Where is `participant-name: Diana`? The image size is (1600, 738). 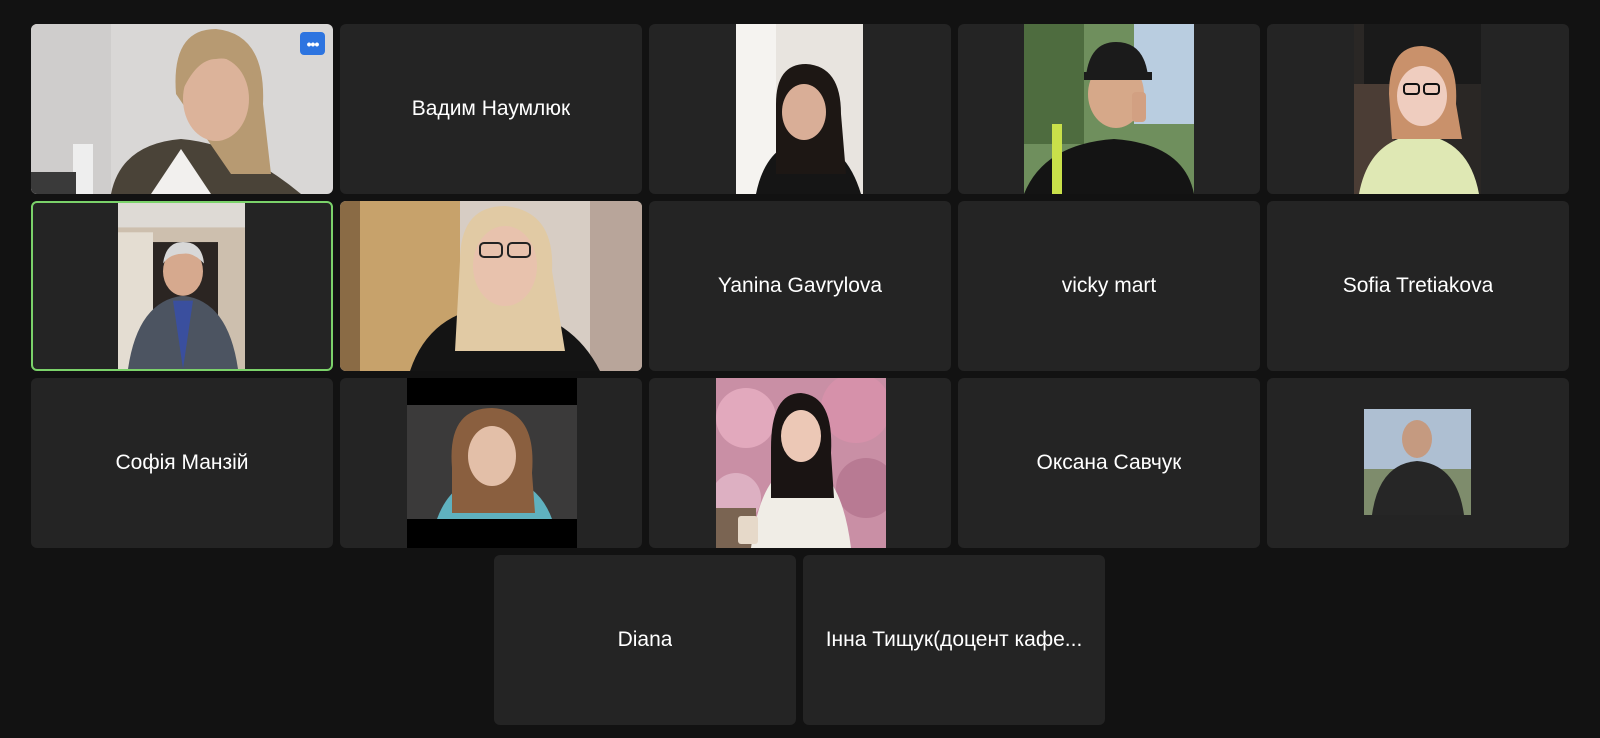 participant-name: Diana is located at coordinates (645, 639).